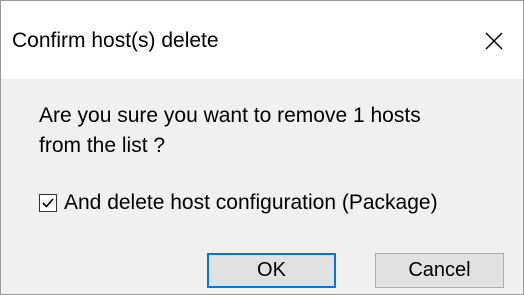  Describe the element at coordinates (439, 270) in the screenshot. I see `cancel-button: Cancel` at that location.